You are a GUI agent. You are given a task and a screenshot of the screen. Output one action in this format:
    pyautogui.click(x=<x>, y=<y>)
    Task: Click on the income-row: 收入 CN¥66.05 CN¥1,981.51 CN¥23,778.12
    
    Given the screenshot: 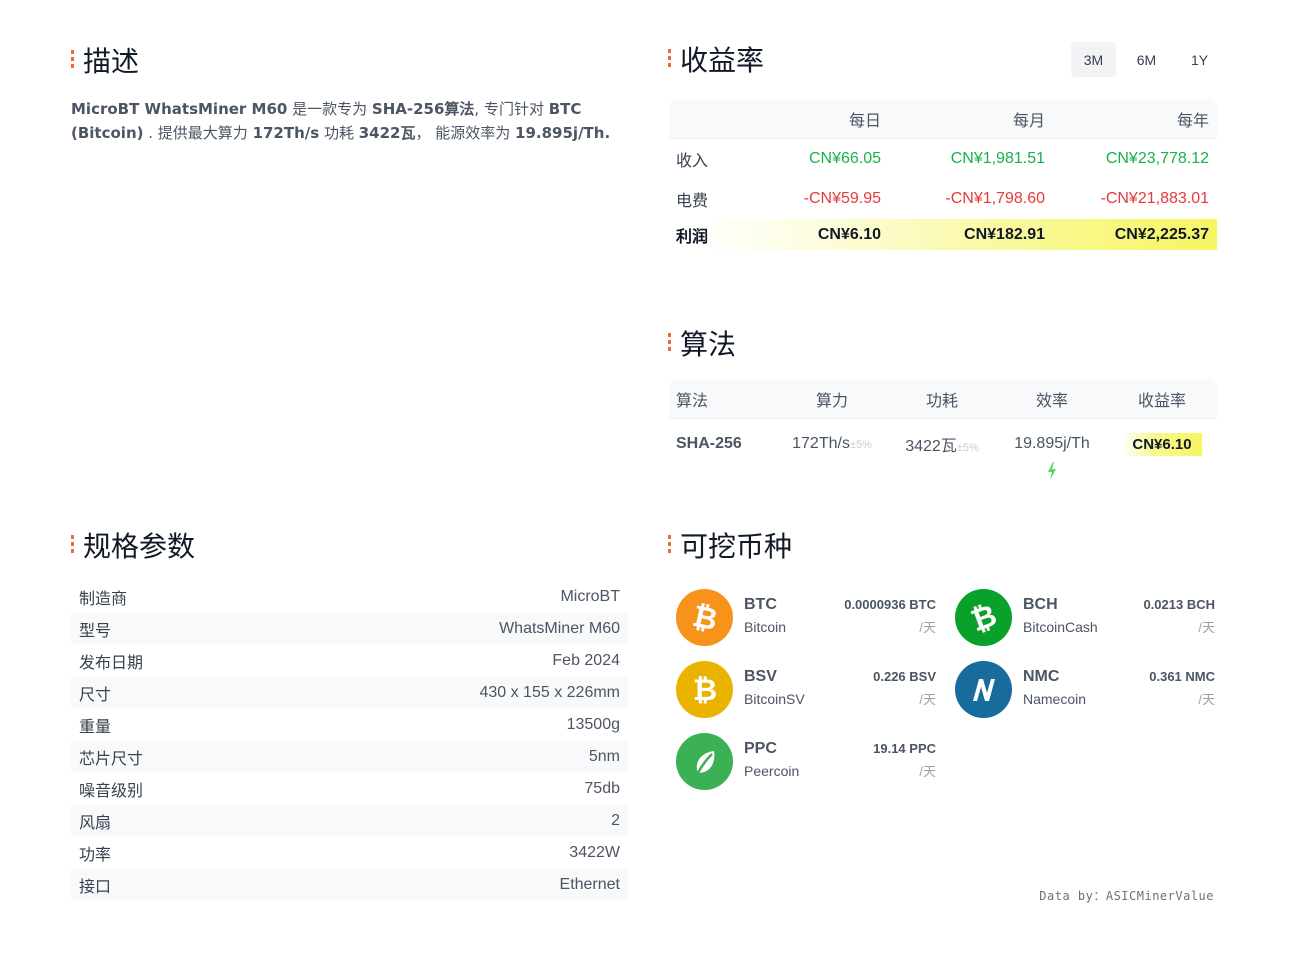 What is the action you would take?
    pyautogui.click(x=942, y=160)
    